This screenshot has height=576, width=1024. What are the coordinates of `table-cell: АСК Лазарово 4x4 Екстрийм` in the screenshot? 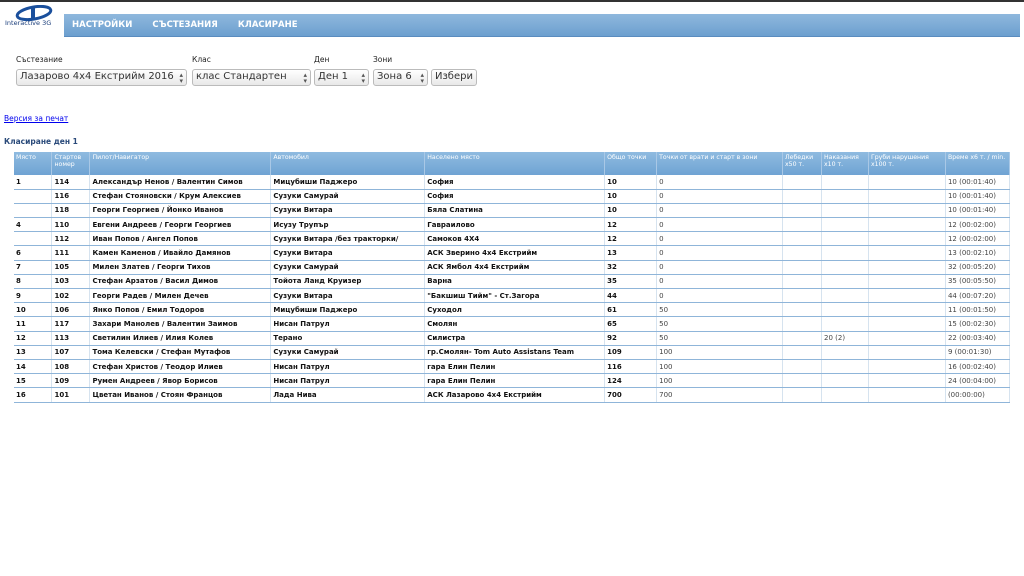 It's located at (515, 395).